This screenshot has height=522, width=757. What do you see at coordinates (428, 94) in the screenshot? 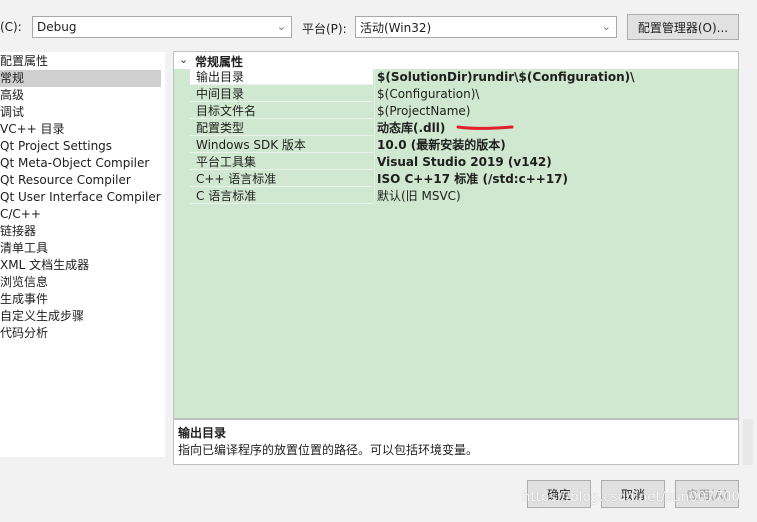
I see `property-value: $(Configuration)\` at bounding box center [428, 94].